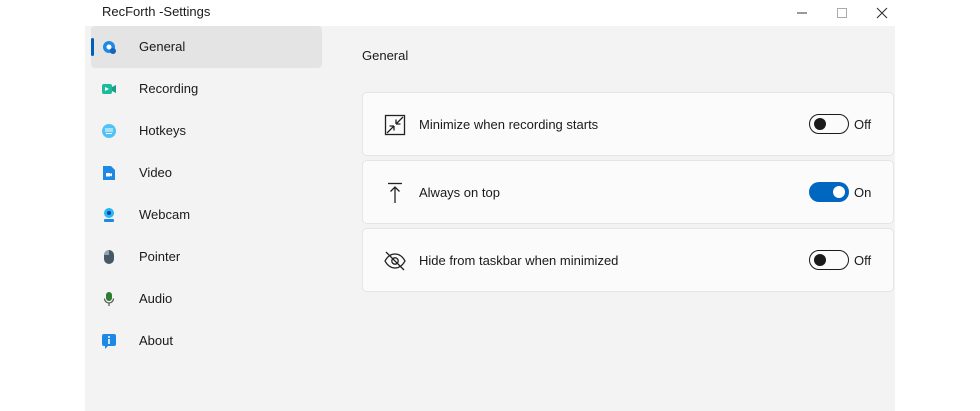 The height and width of the screenshot is (411, 980). Describe the element at coordinates (519, 260) in the screenshot. I see `setting-label: Hide from taskbar when minimized` at that location.